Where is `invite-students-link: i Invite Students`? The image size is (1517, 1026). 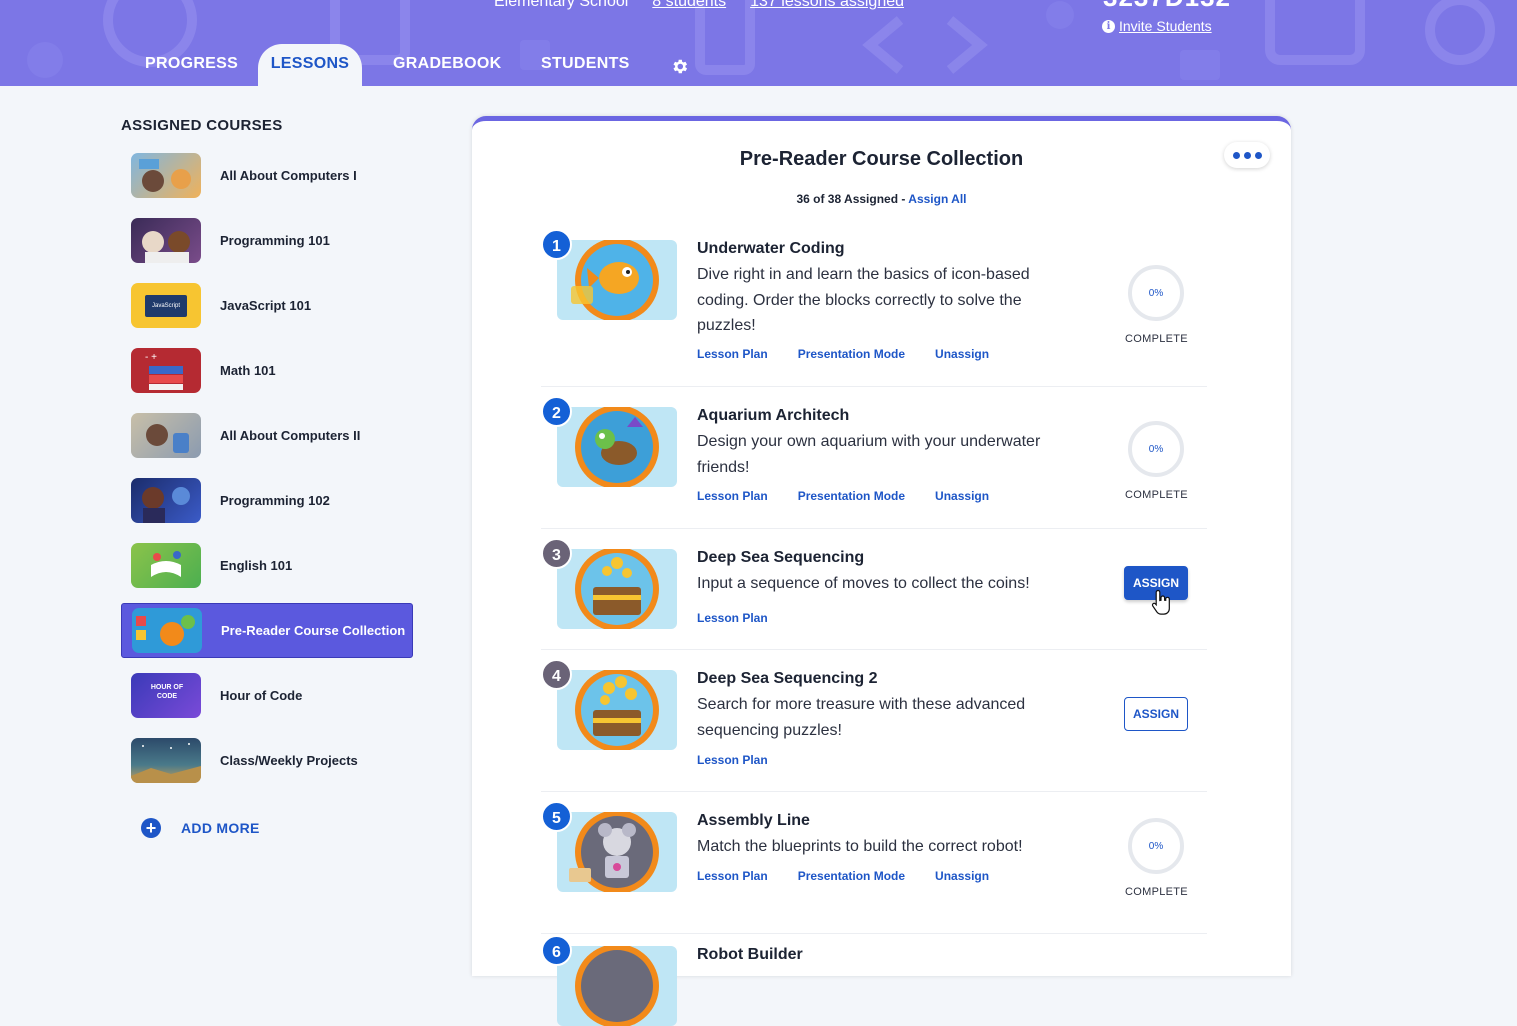
invite-students-link: i Invite Students is located at coordinates (1157, 26).